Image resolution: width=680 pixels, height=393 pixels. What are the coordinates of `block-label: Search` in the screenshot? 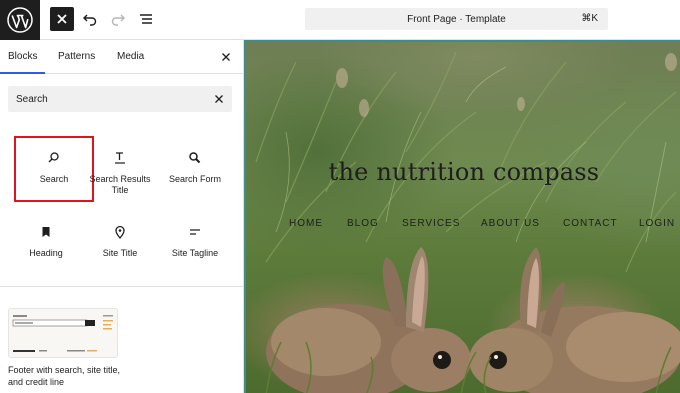 It's located at (54, 179).